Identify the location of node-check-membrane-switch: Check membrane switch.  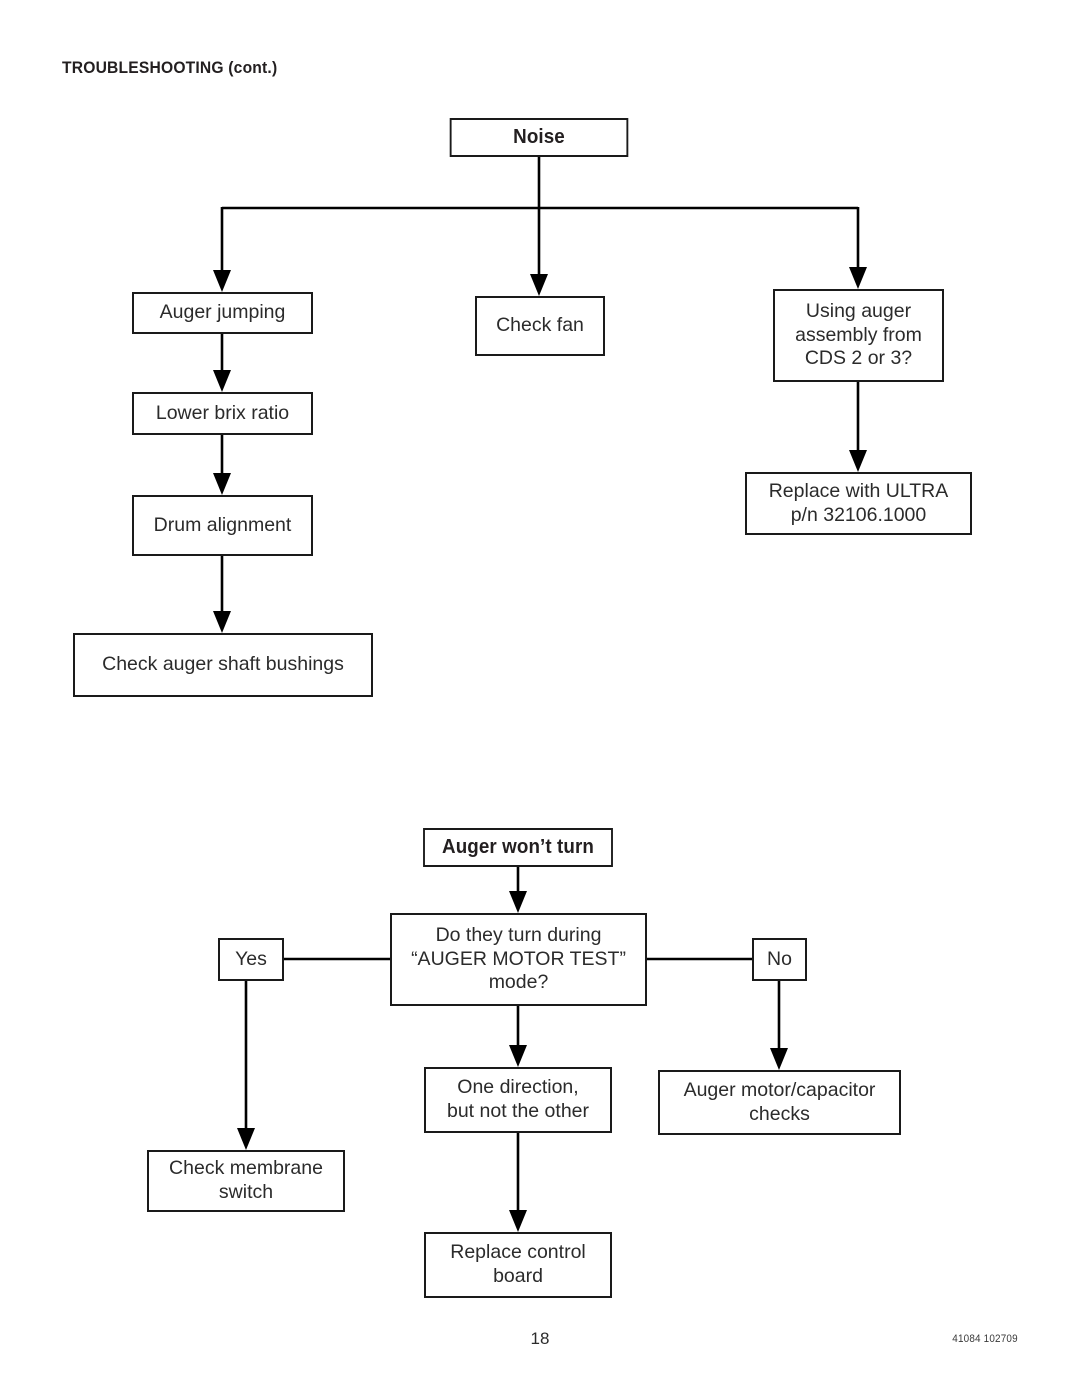
(246, 1181).